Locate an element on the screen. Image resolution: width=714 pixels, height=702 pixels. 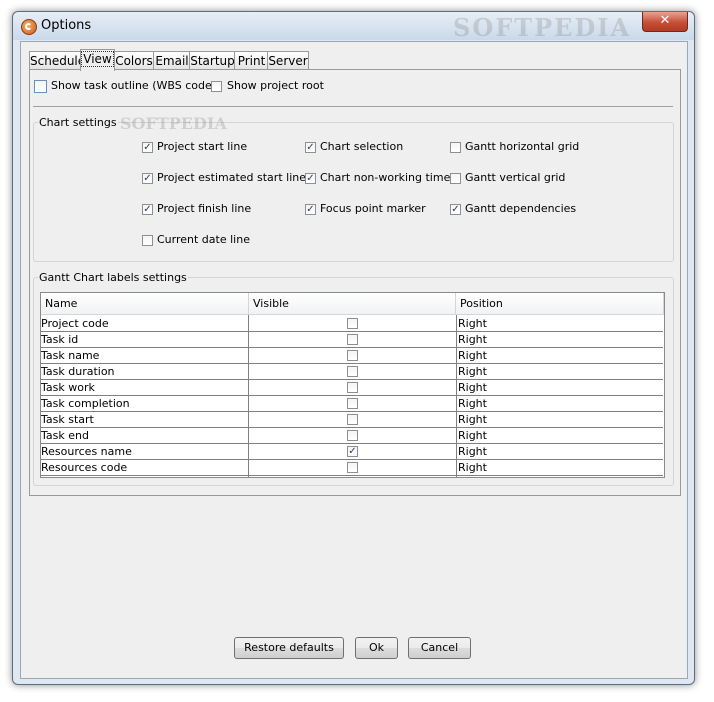
table-row: Task id Right is located at coordinates (352, 340).